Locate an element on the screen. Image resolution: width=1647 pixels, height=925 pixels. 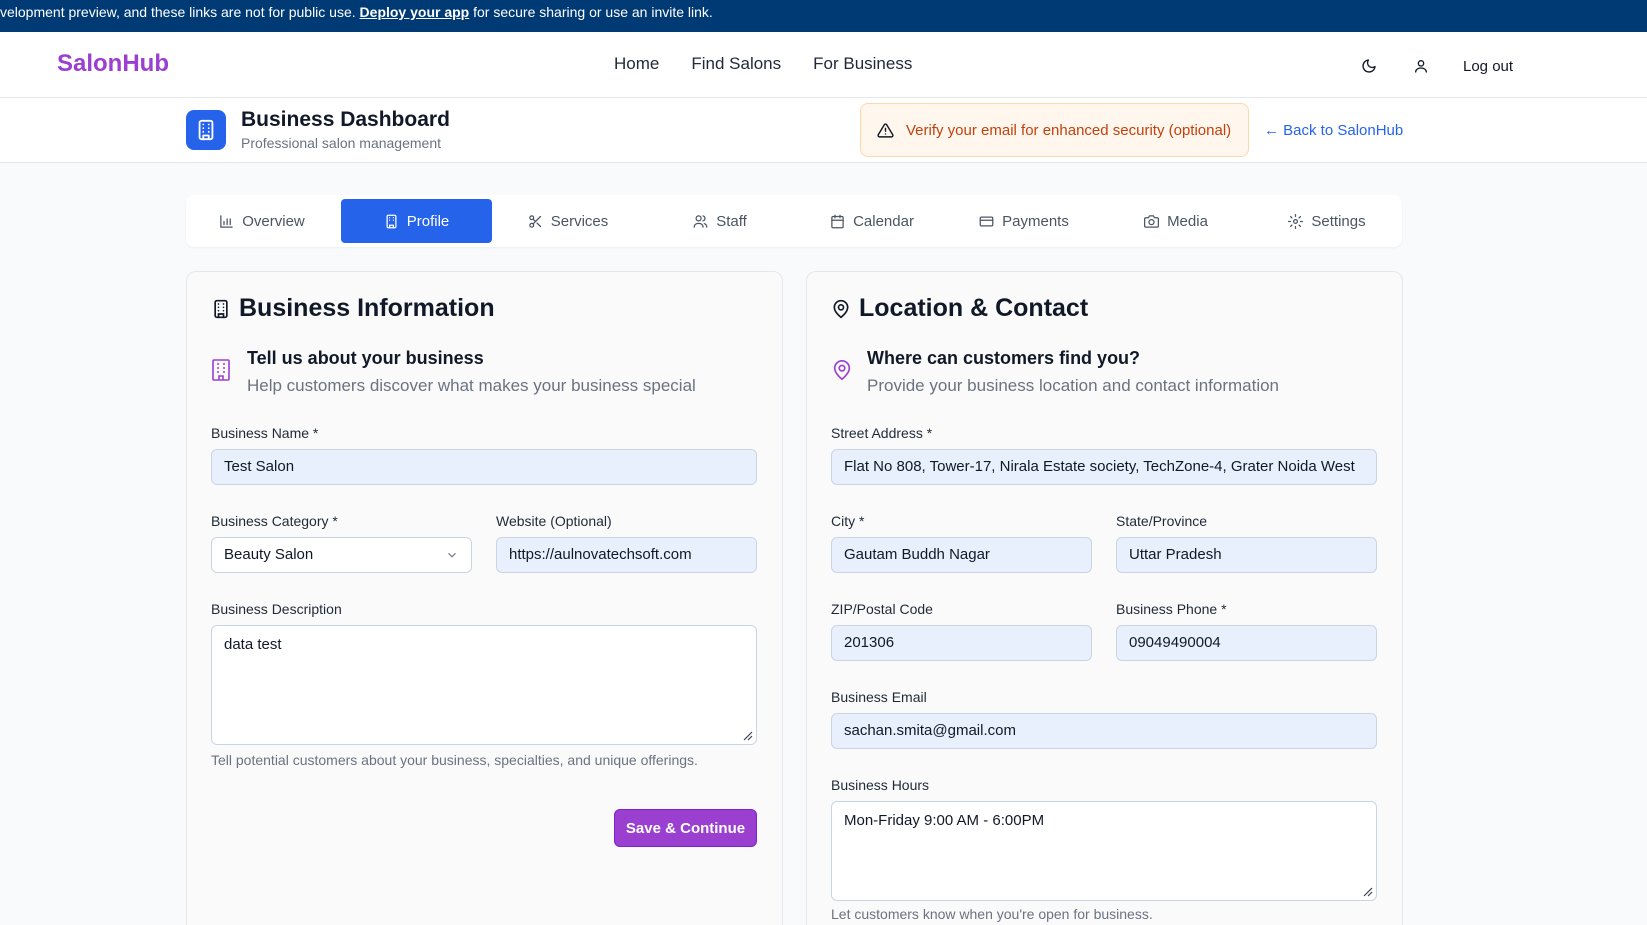
tab-label: Payments is located at coordinates (1035, 221).